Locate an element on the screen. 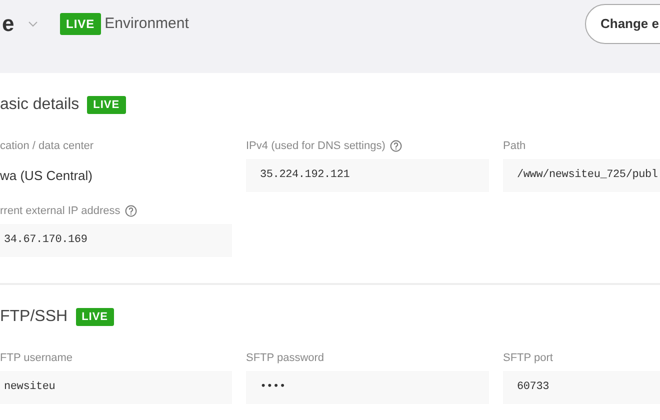  section-title: asic details is located at coordinates (40, 105).